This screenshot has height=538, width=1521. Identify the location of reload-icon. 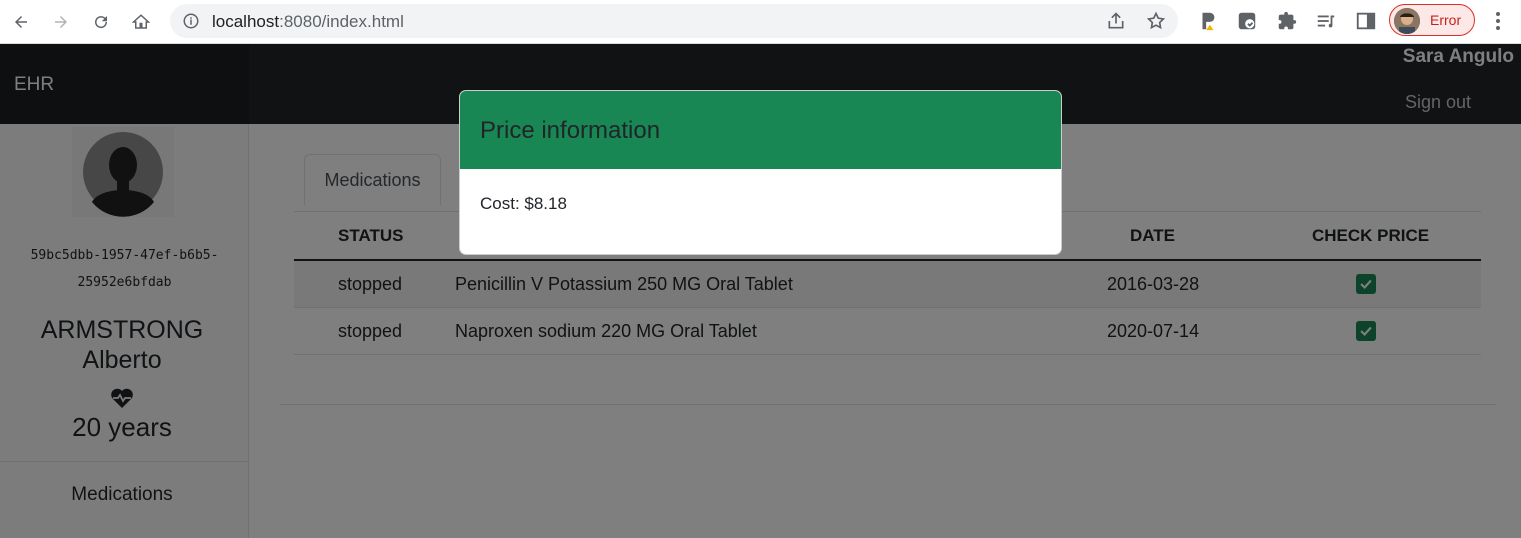
(101, 22).